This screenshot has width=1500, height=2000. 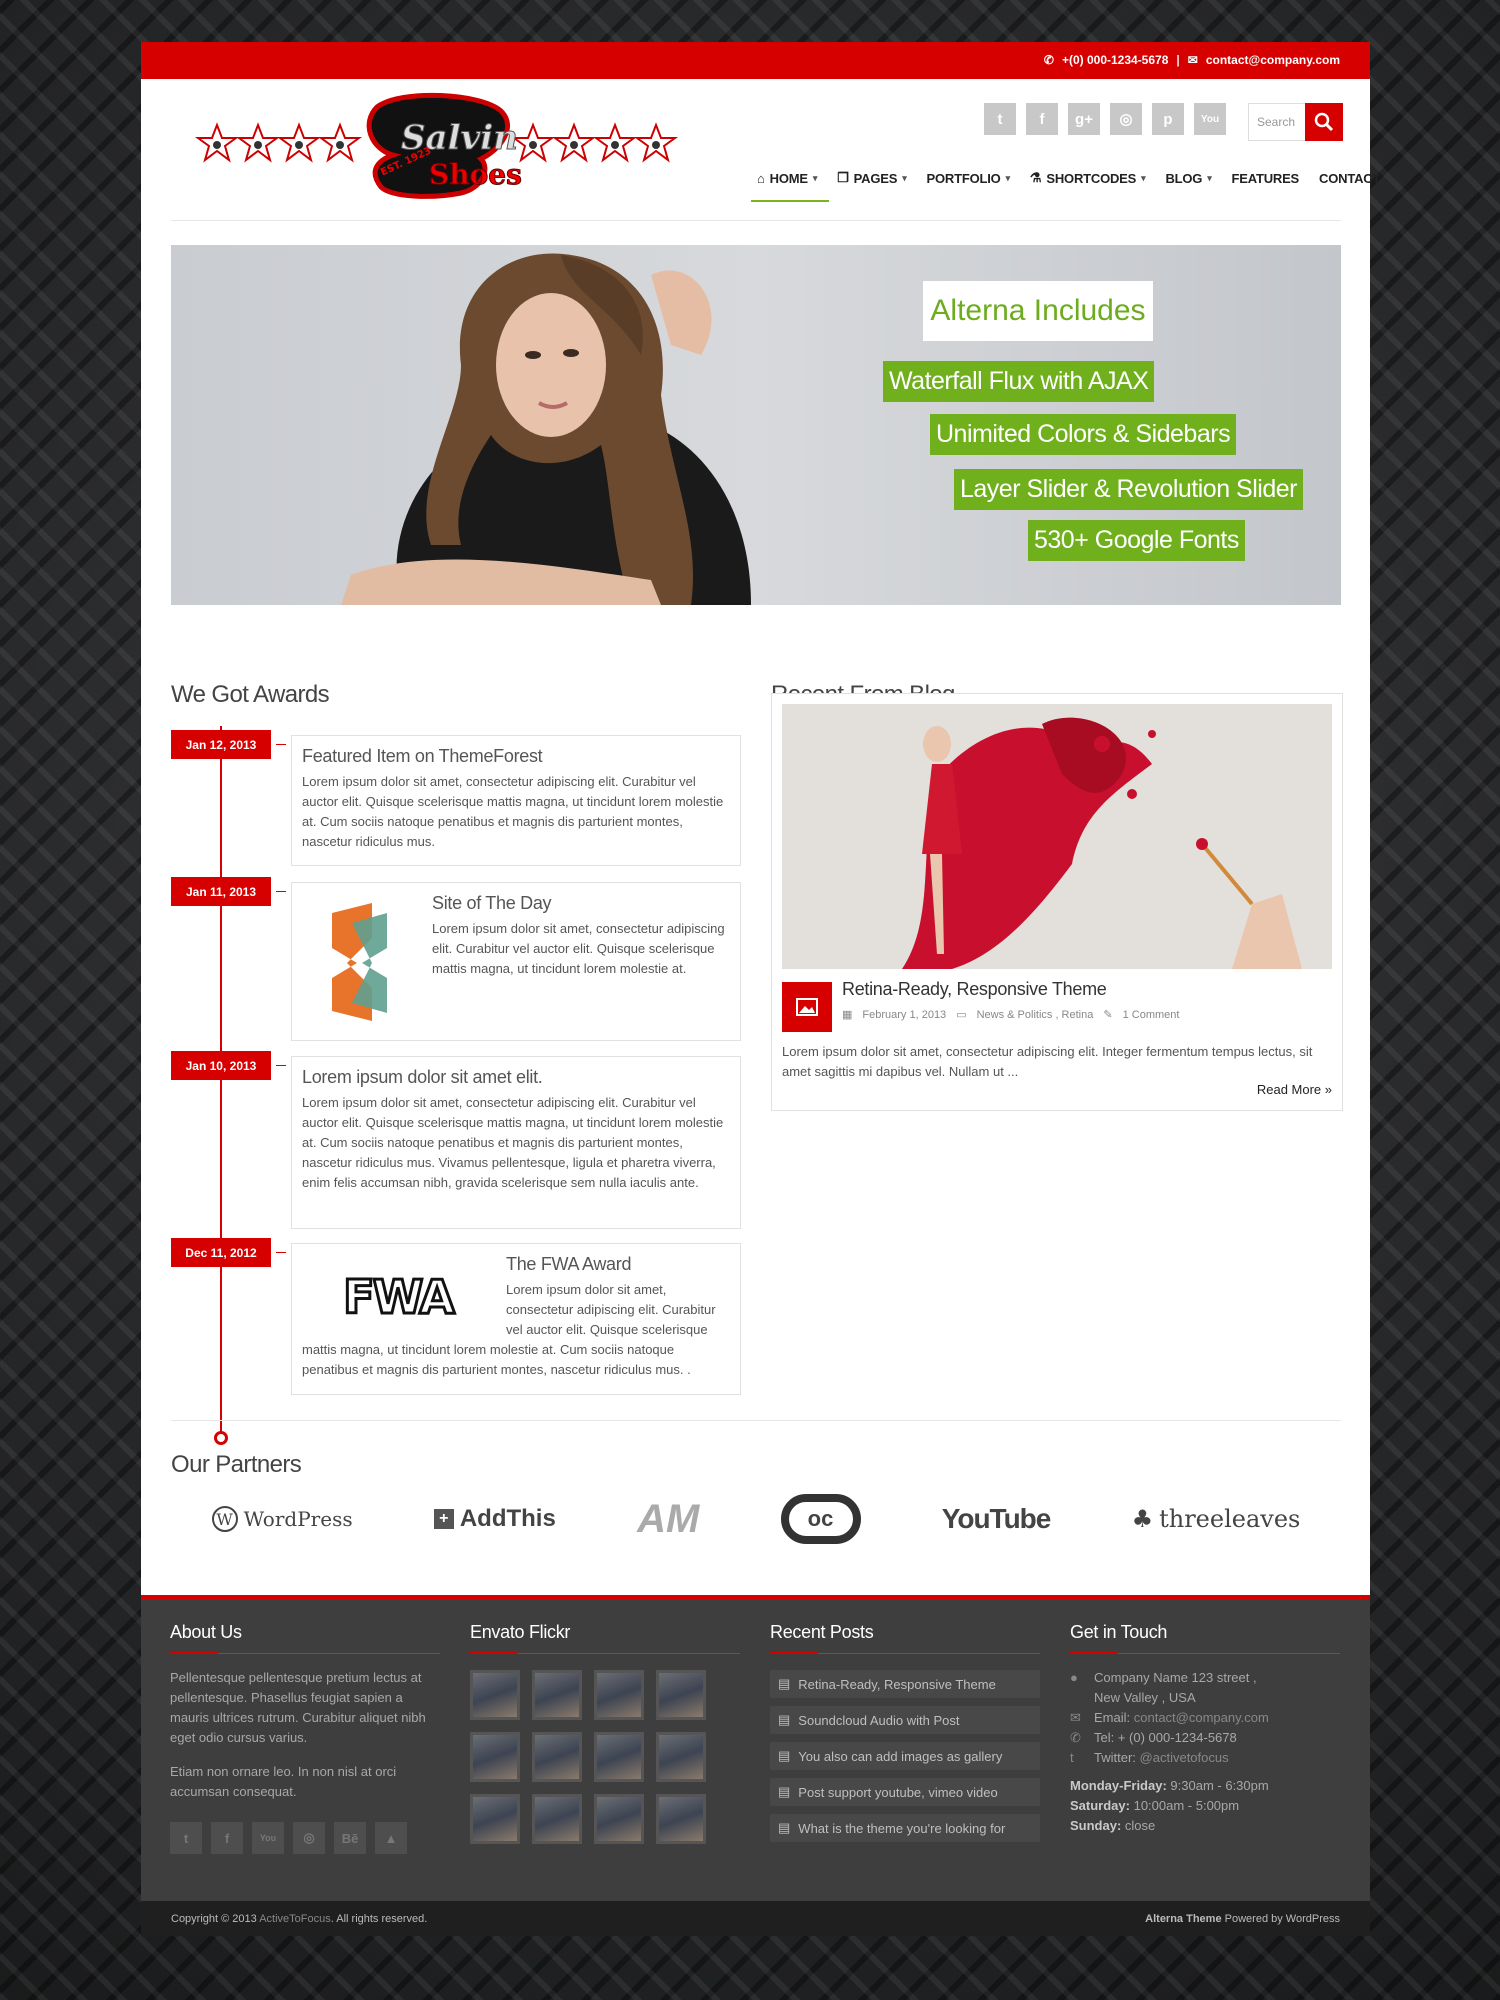 I want to click on nav-features-label: FEATURES, so click(x=1265, y=178).